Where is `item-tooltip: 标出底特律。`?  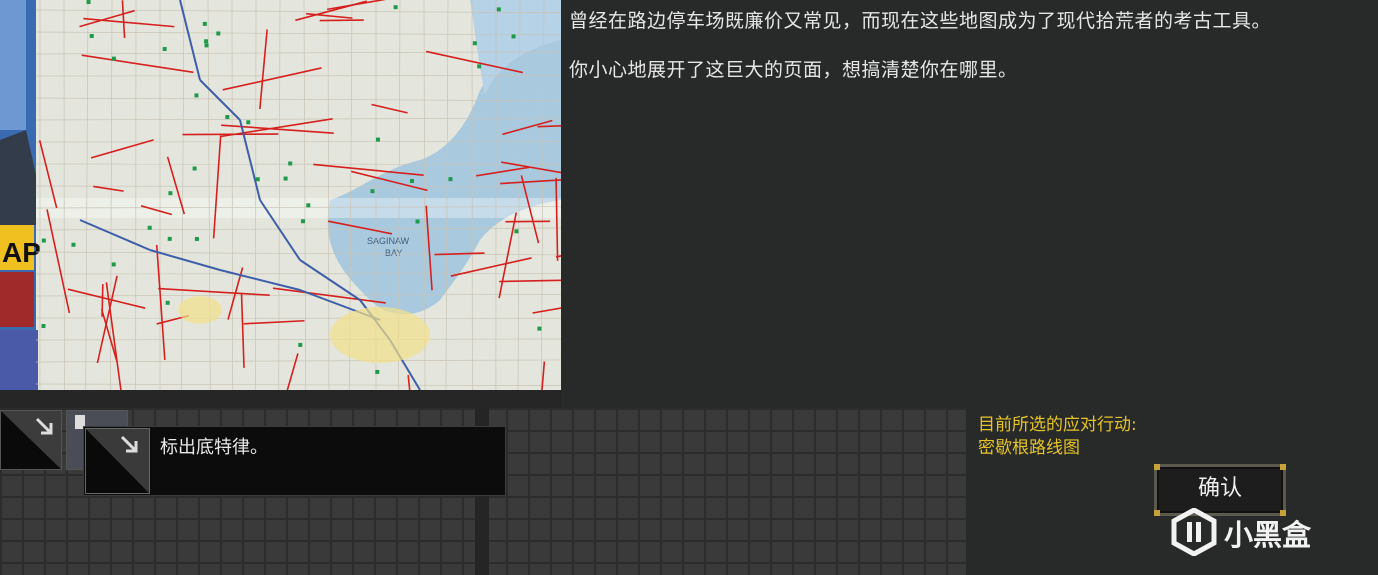
item-tooltip: 标出底特律。 is located at coordinates (294, 461).